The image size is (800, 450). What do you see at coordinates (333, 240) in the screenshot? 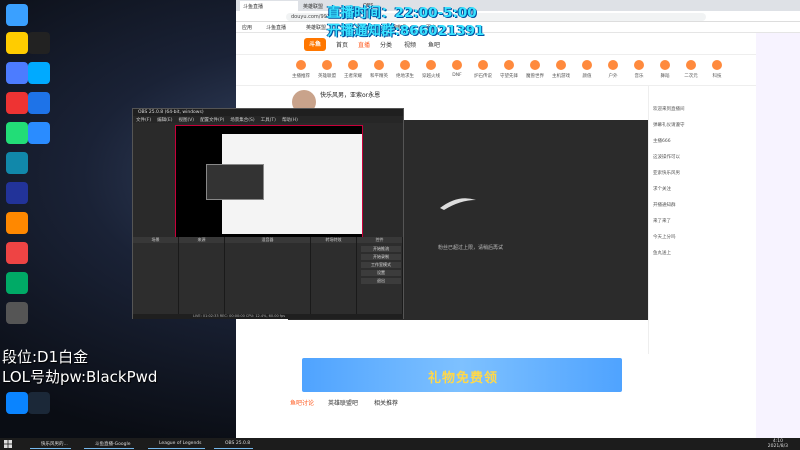
I see `obs-dock-header: 转场特效` at bounding box center [333, 240].